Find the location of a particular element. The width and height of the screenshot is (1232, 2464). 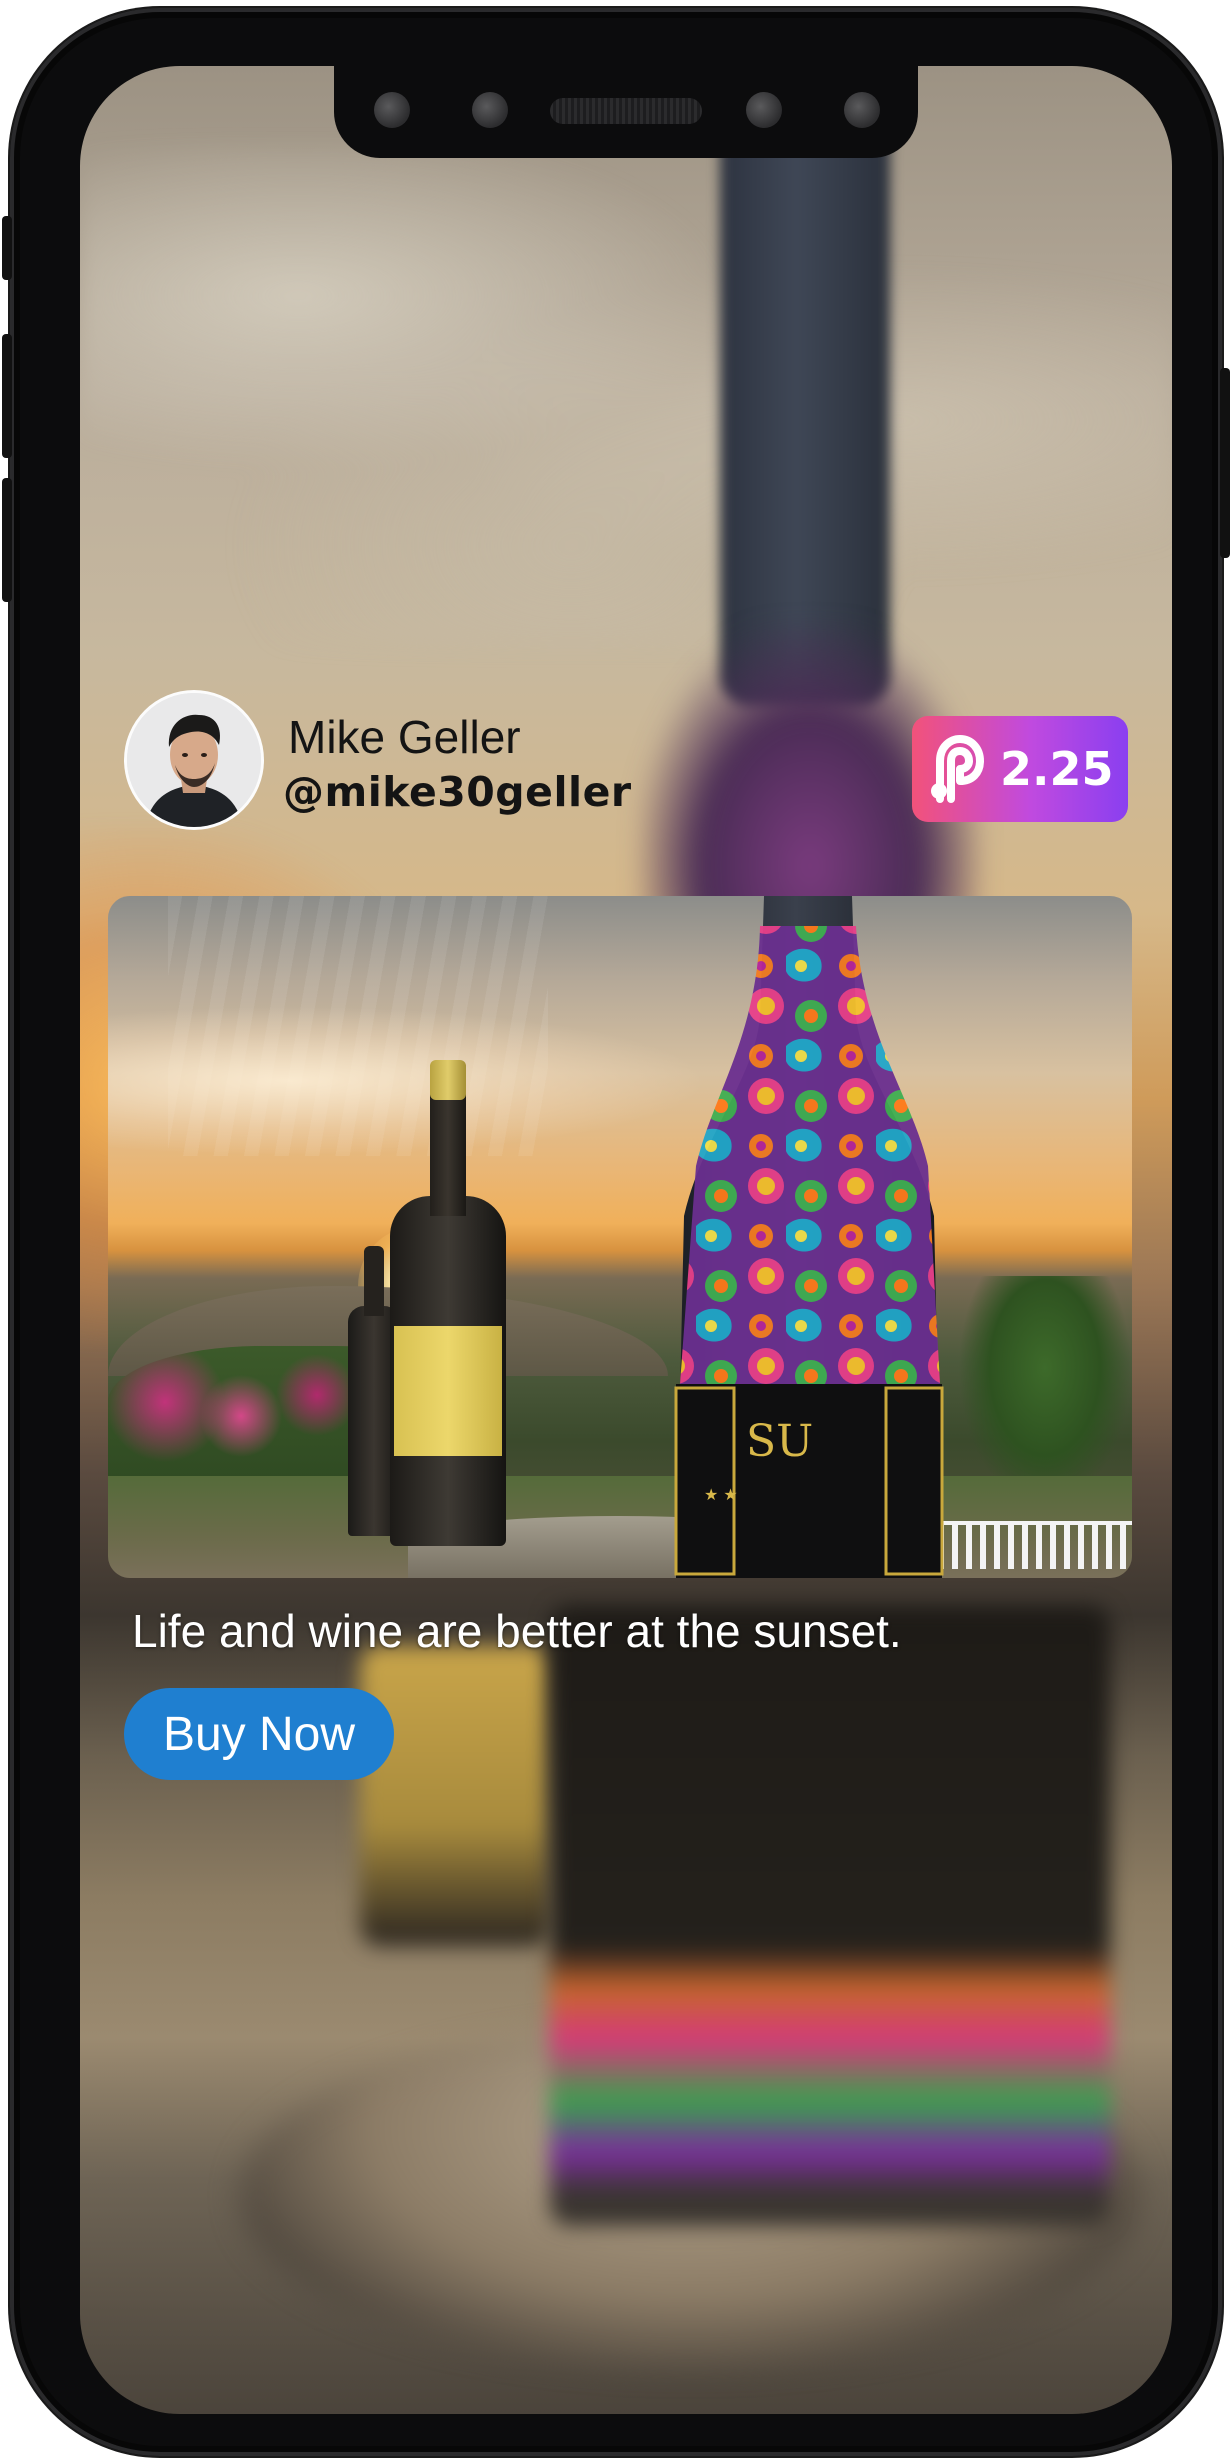

background-bottle-left is located at coordinates (455, 1796).